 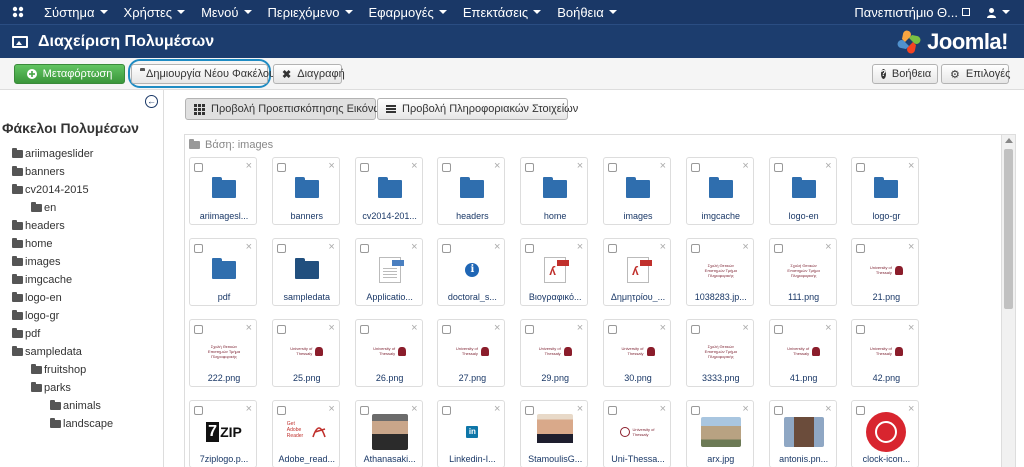 I want to click on folder-thumbnail: × banners, so click(x=305, y=191).